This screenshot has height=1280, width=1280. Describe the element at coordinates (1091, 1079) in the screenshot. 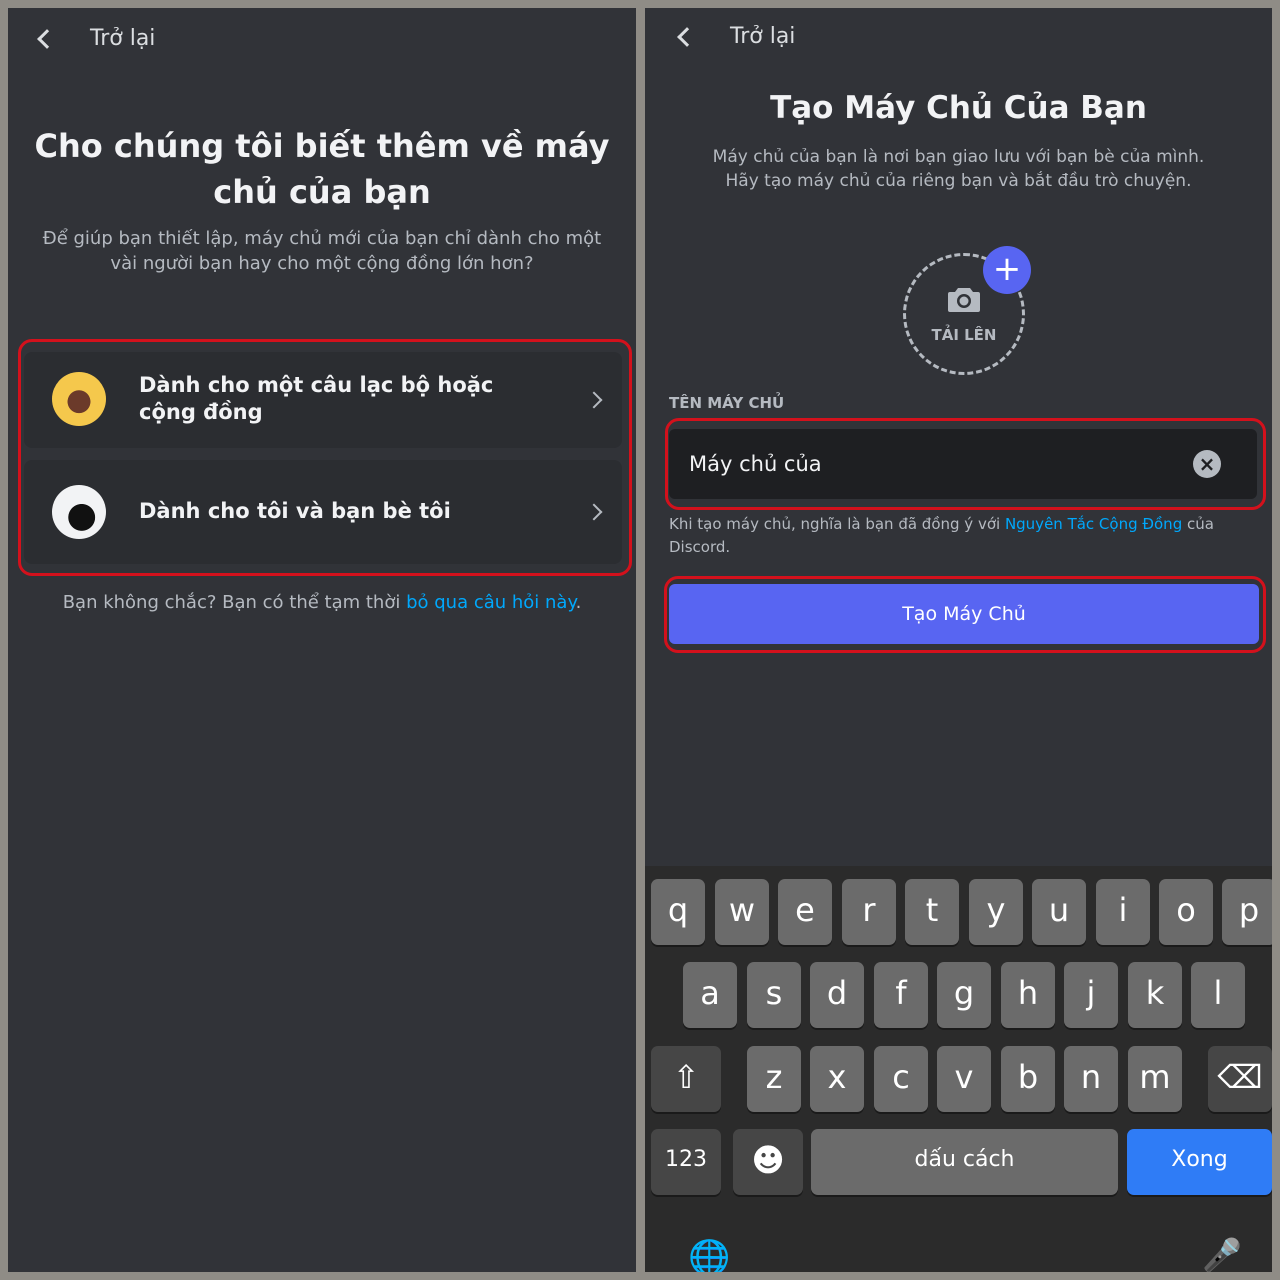

I see `key-n: n` at that location.